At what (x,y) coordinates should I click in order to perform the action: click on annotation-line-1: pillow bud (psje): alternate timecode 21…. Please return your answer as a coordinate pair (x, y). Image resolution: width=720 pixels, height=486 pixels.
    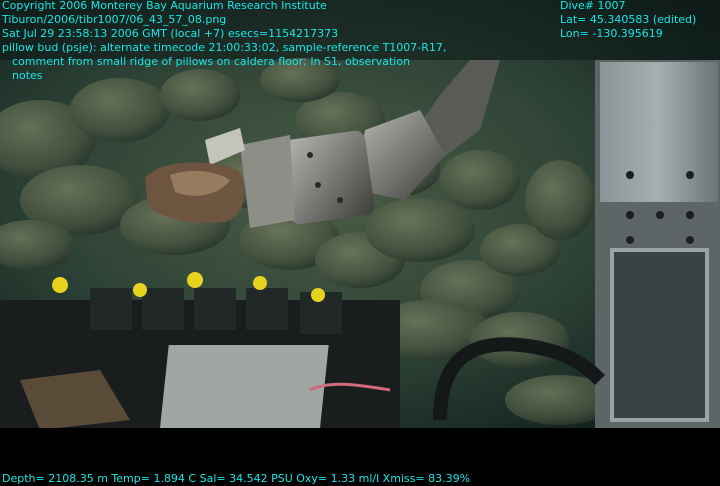
    Looking at the image, I should click on (224, 47).